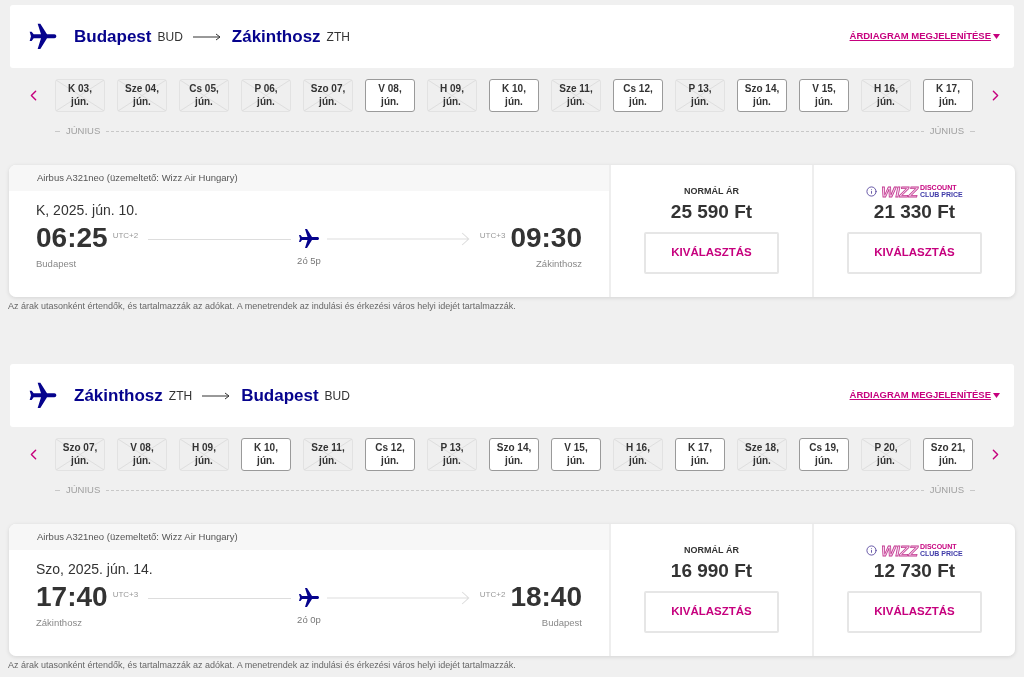  Describe the element at coordinates (170, 37) in the screenshot. I see `origin-code: BUD` at that location.